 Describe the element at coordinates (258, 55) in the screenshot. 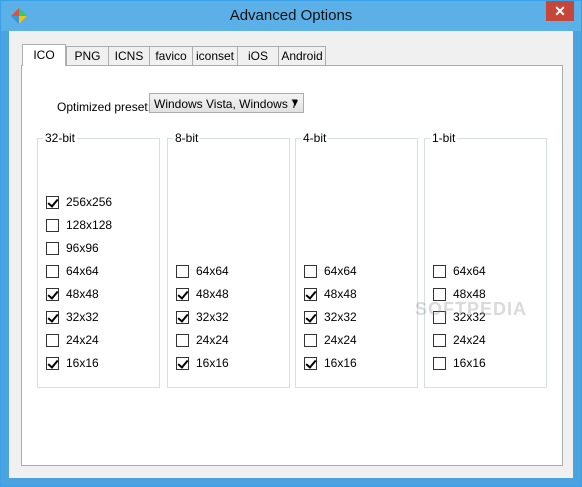

I see `tab-ios: iOS` at that location.